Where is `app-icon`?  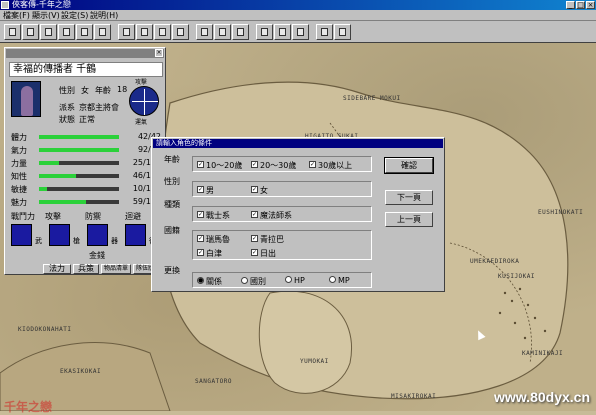
app-icon is located at coordinates (5, 5).